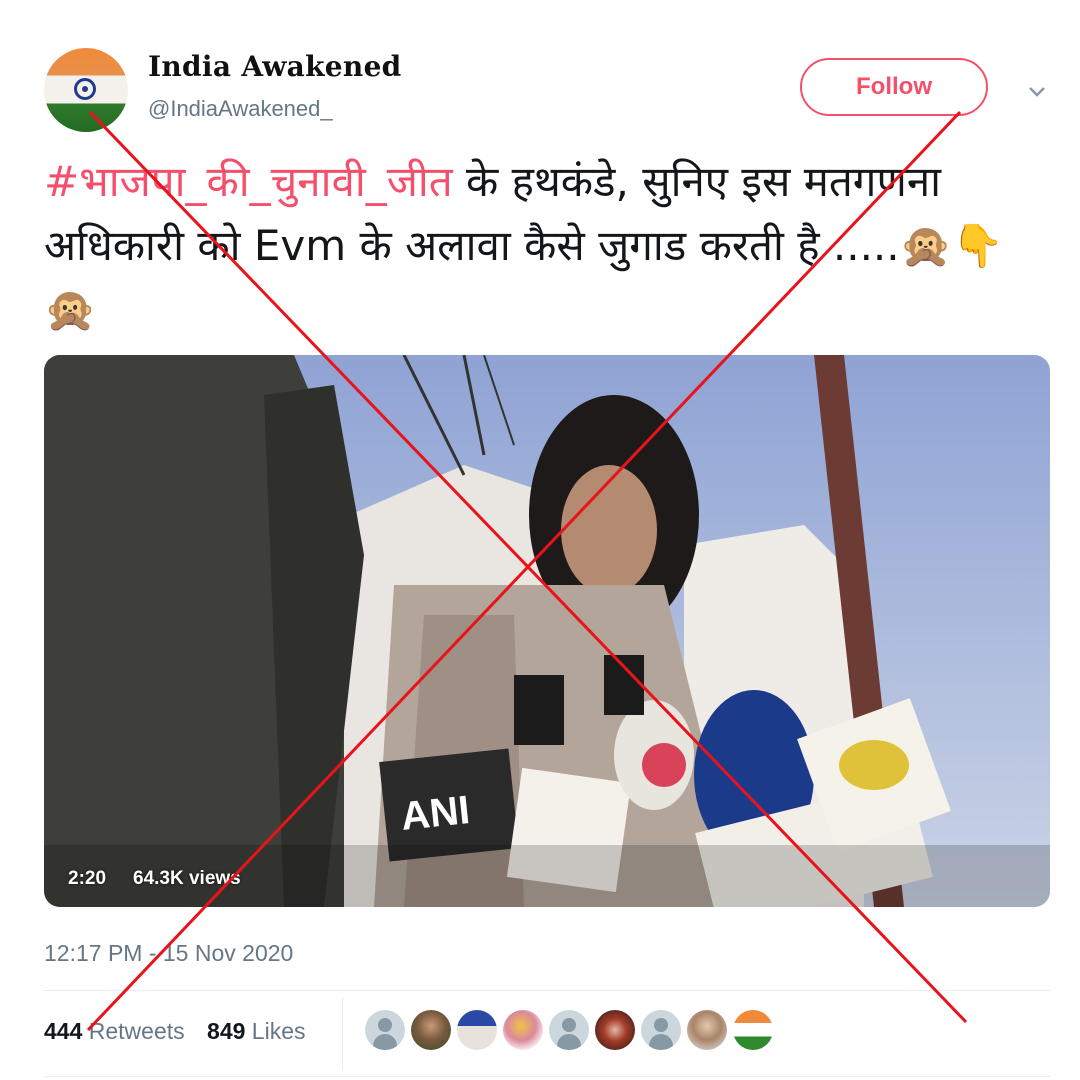  I want to click on retweets-stat: 444 Retweets, so click(114, 1031).